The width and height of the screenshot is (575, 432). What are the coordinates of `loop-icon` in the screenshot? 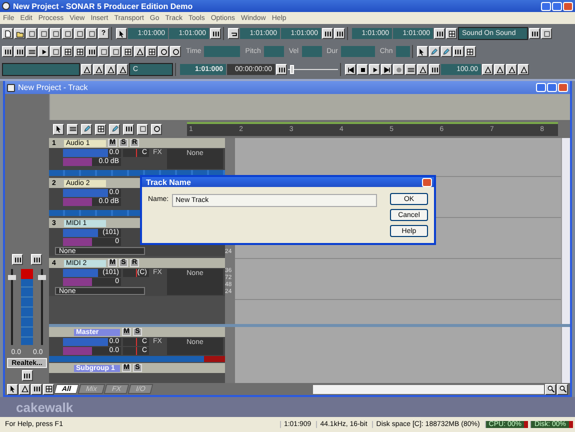 It's located at (234, 34).